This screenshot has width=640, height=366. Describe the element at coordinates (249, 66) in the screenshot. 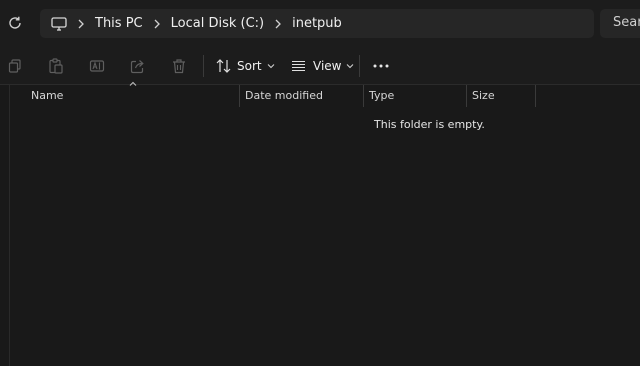

I see `sort-label: Sort` at that location.